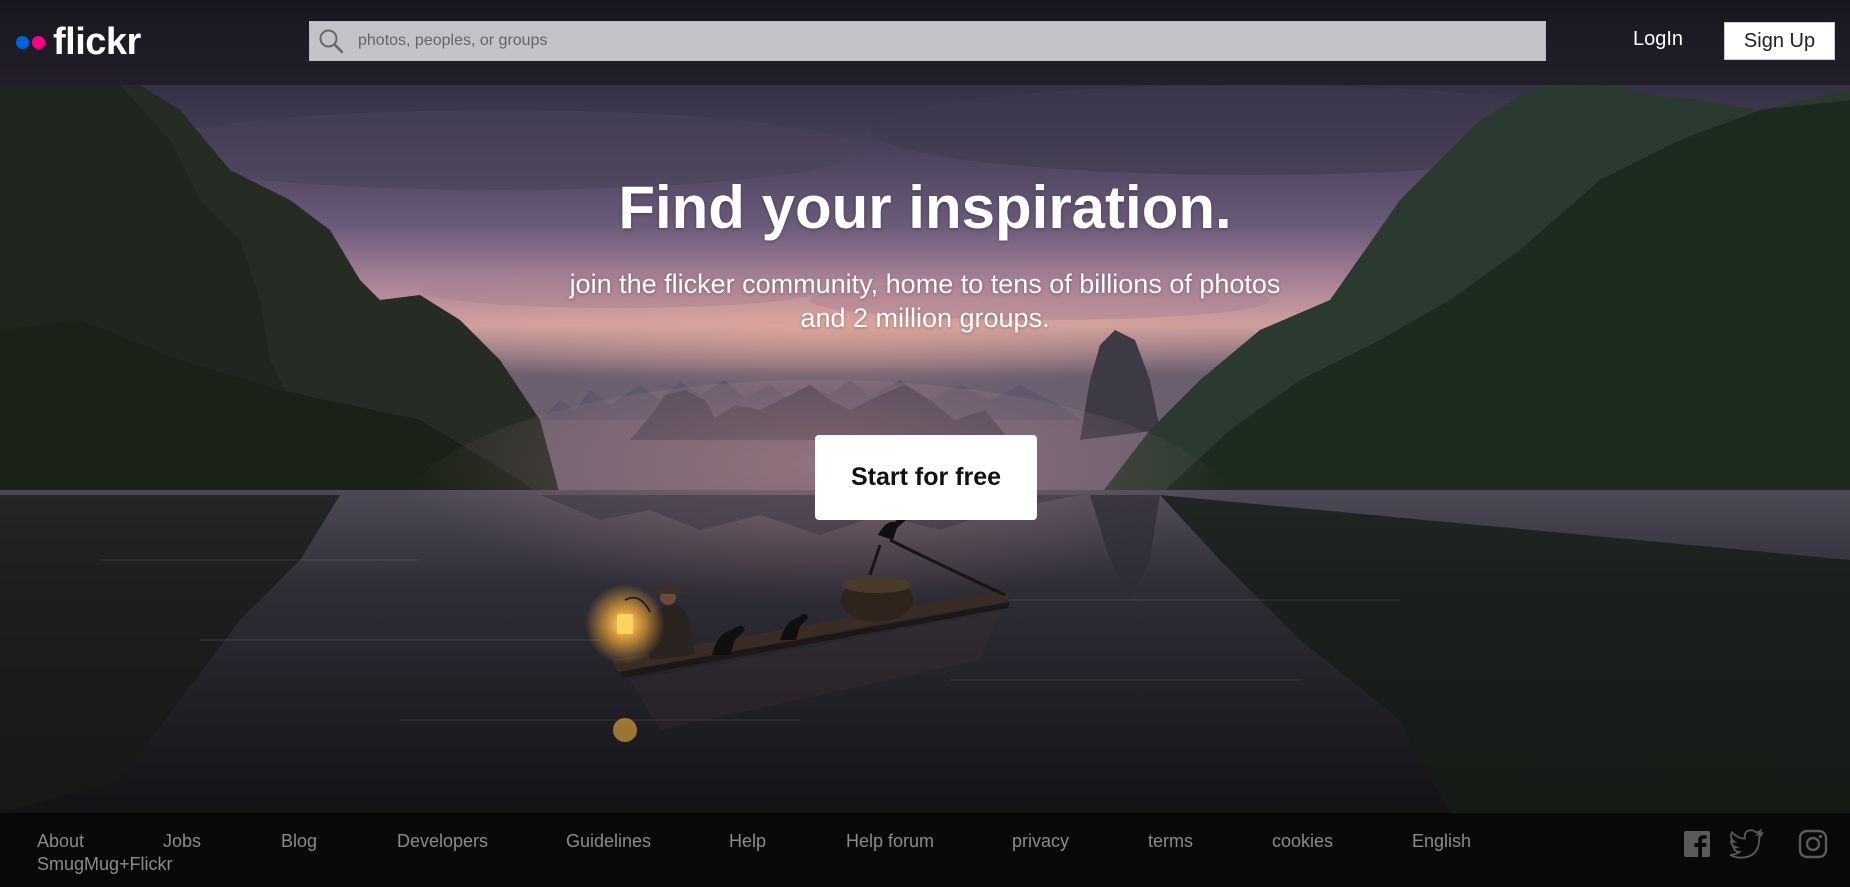 The width and height of the screenshot is (1850, 887). I want to click on hero-title: Find your inspiration., so click(925, 207).